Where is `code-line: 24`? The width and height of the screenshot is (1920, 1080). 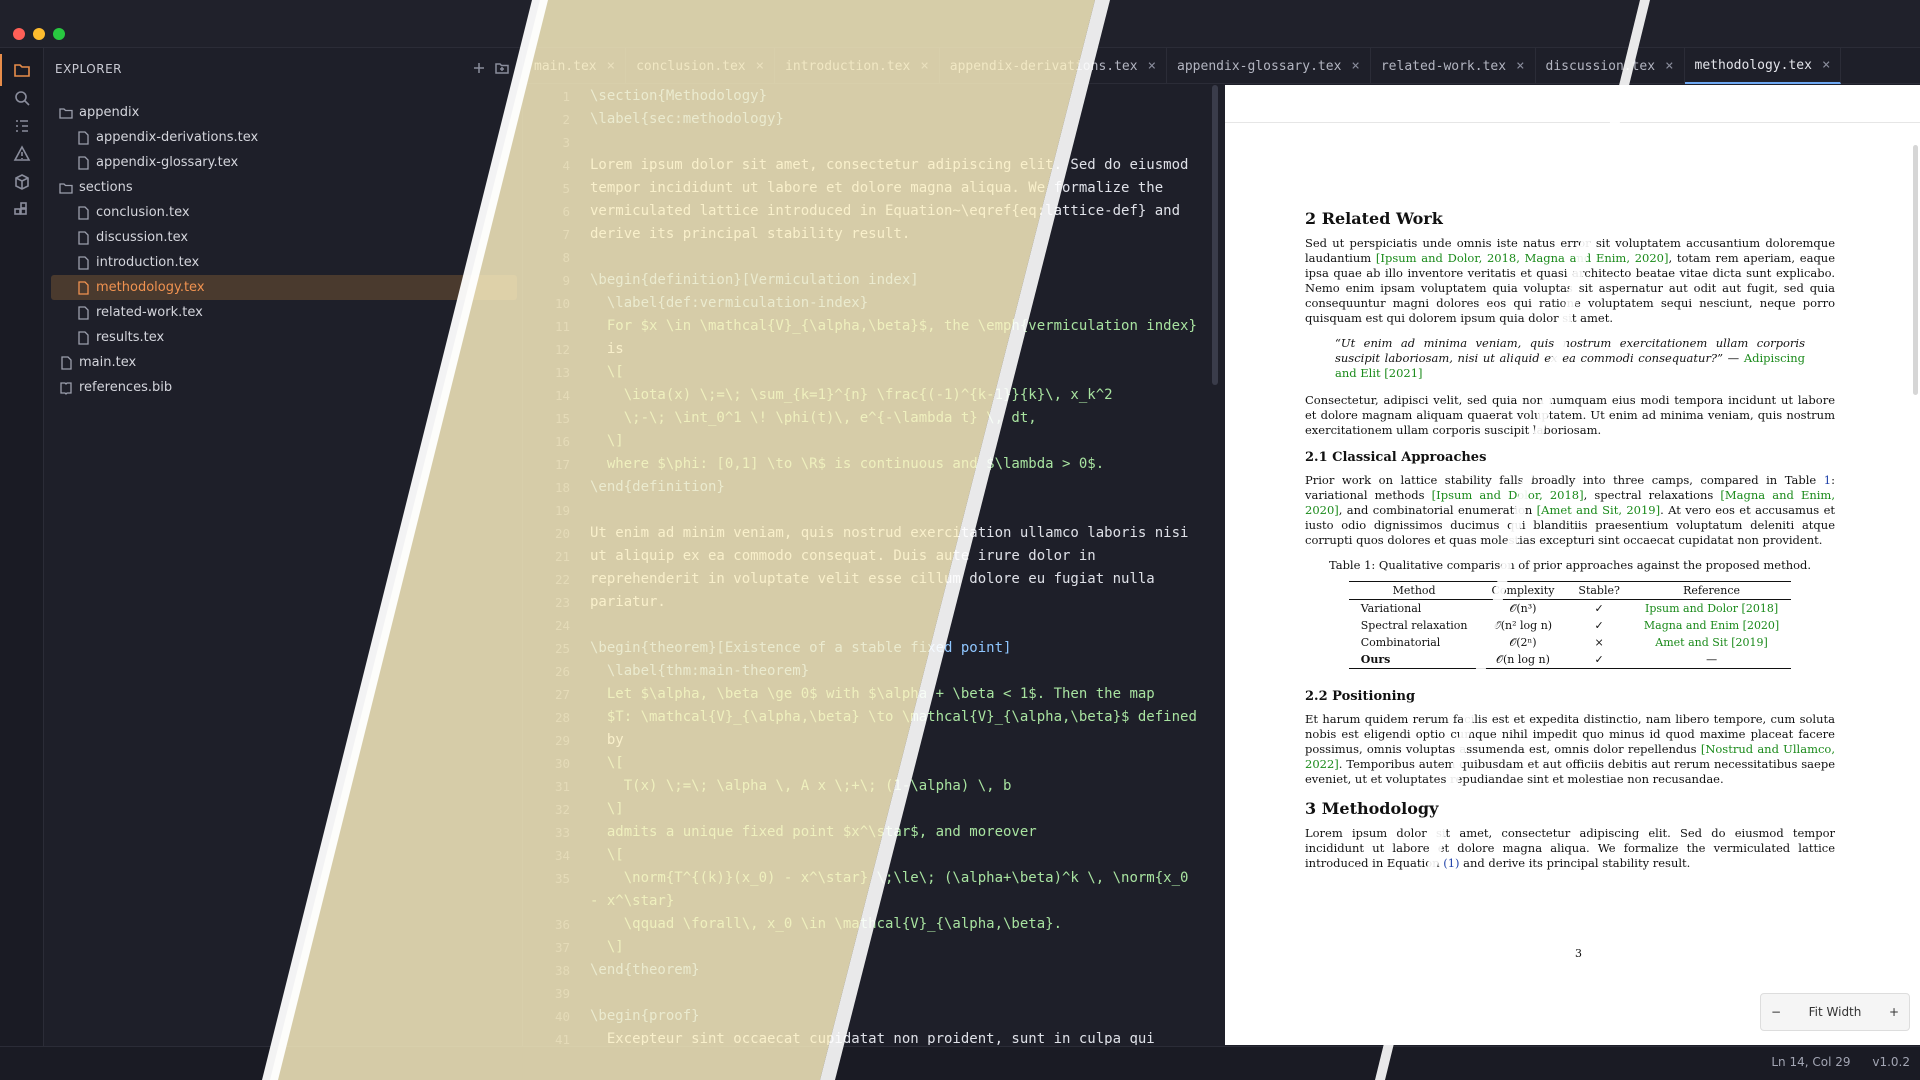 code-line: 24 is located at coordinates (874, 625).